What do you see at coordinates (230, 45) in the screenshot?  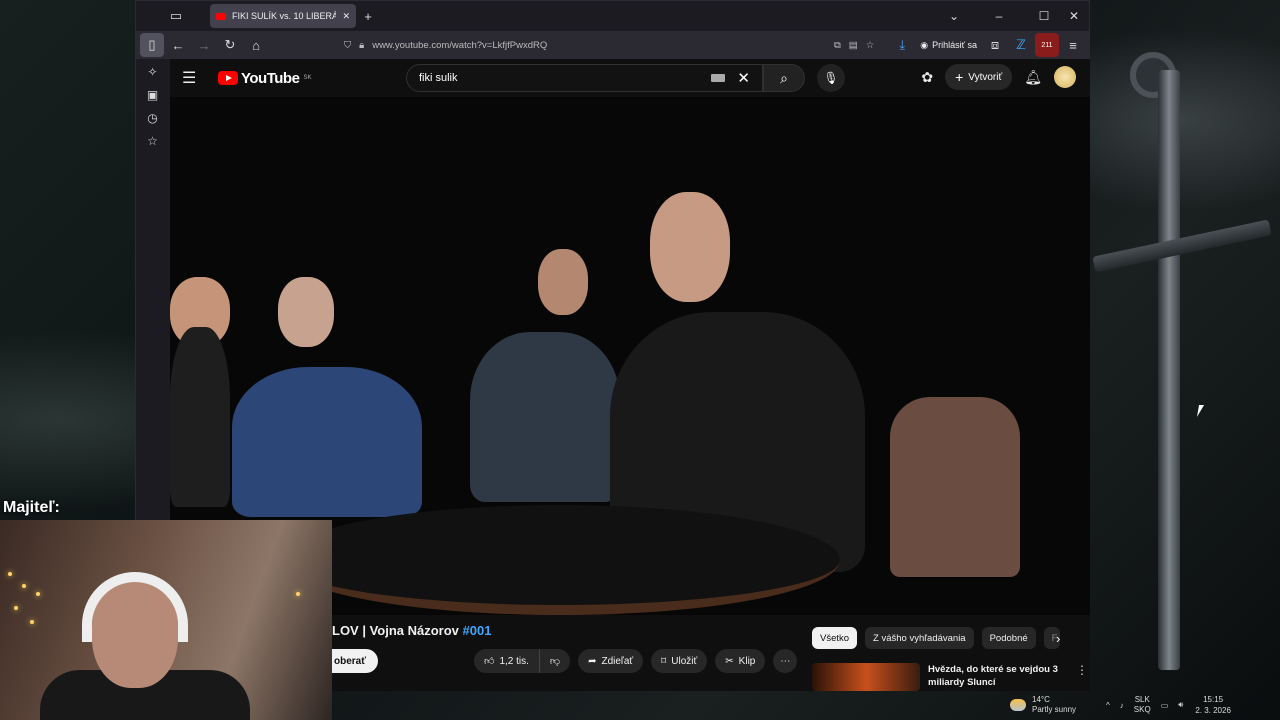 I see `reload-icon: ↻` at bounding box center [230, 45].